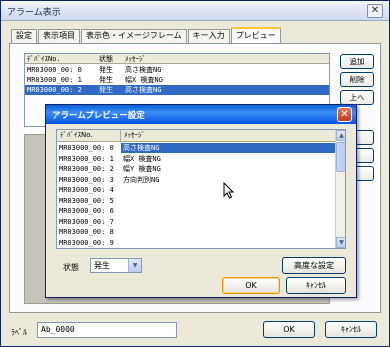 This screenshot has height=347, width=390. What do you see at coordinates (375, 11) in the screenshot?
I see `close-icon: ✕` at bounding box center [375, 11].